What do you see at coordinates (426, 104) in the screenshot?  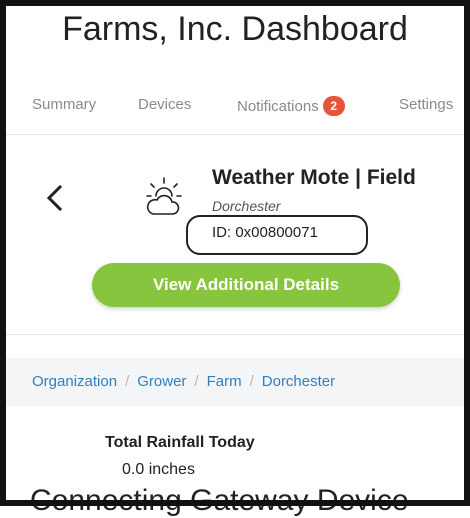 I see `nav-tab-settings: Settings` at bounding box center [426, 104].